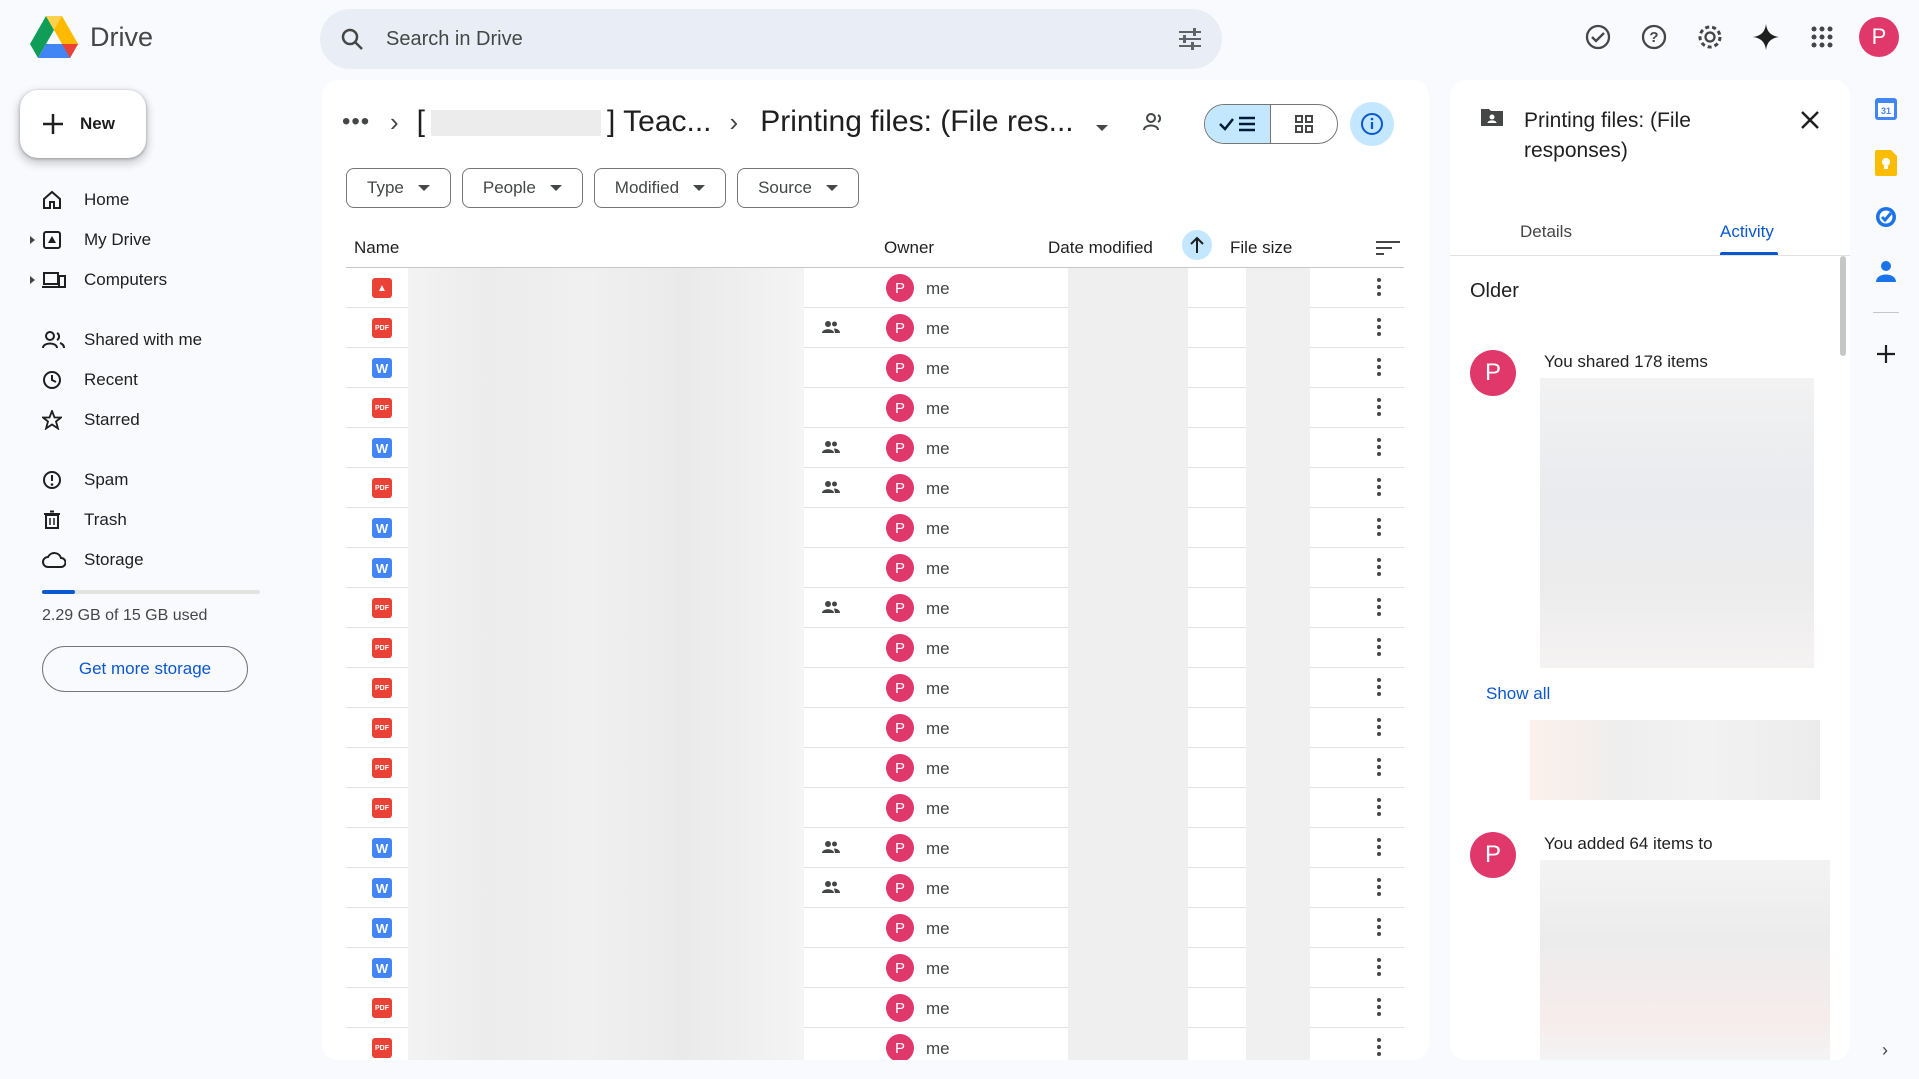 The width and height of the screenshot is (1919, 1079). I want to click on gemini-sparkle-icon, so click(1766, 37).